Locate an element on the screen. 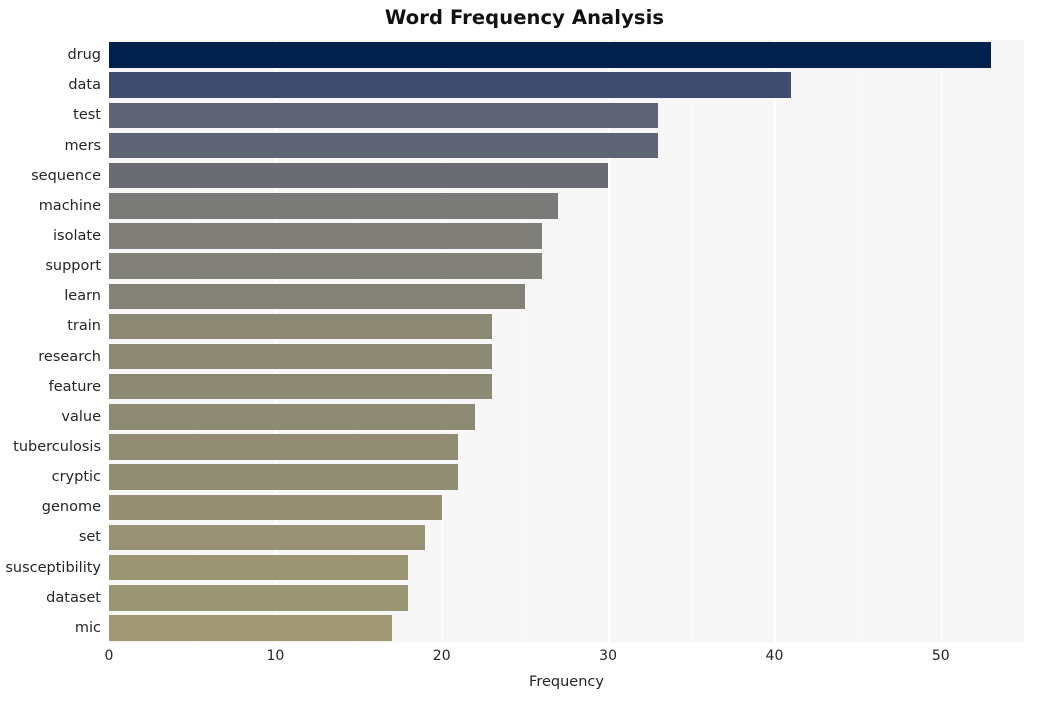  x-tick-label: 50 is located at coordinates (940, 656).